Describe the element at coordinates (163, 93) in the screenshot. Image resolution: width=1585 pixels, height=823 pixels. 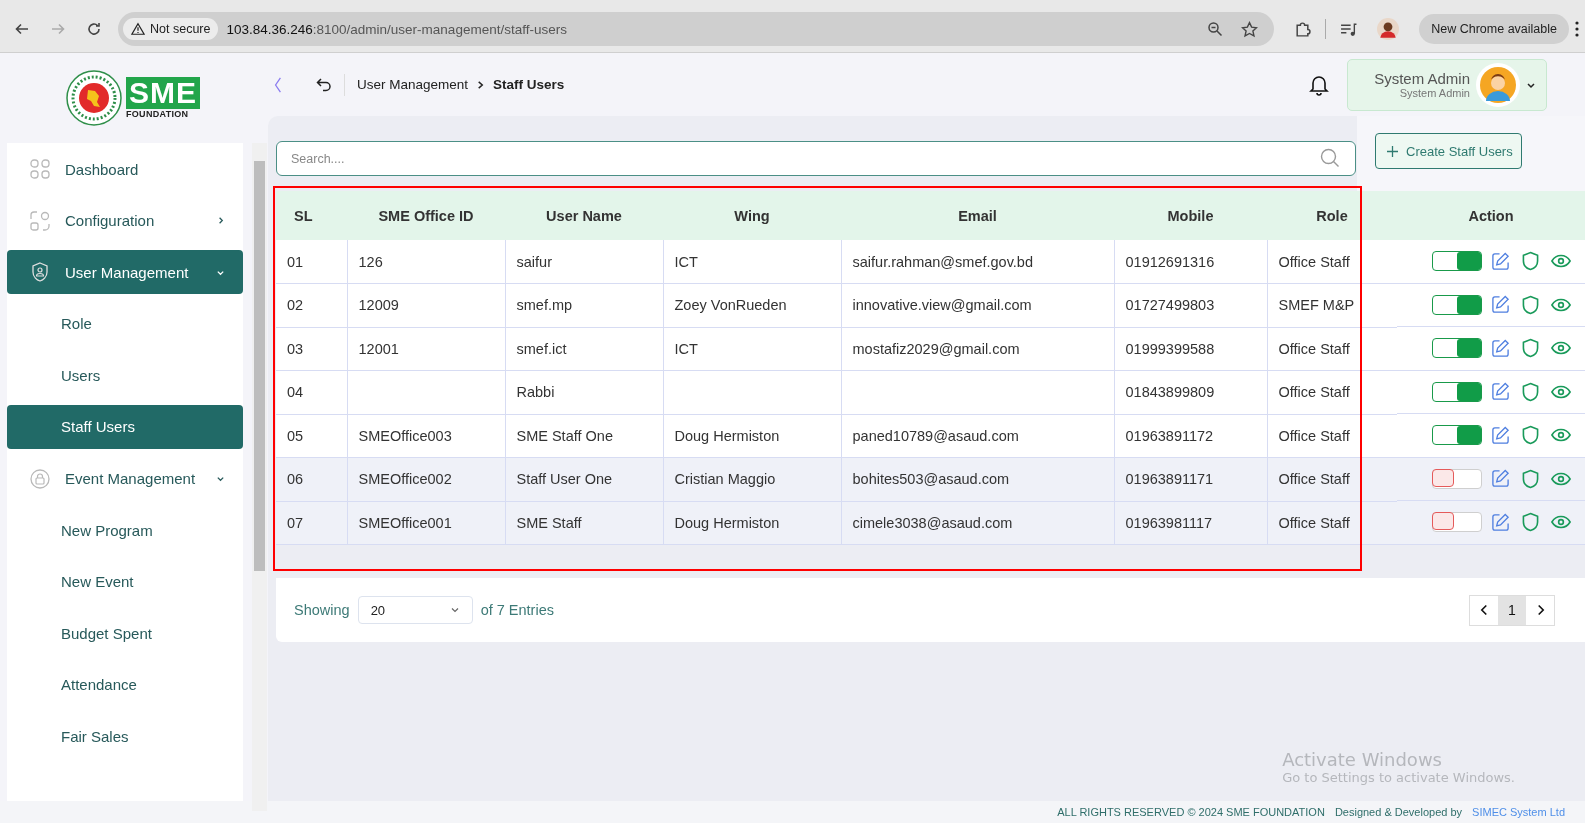
I see `logo-text: SME` at that location.